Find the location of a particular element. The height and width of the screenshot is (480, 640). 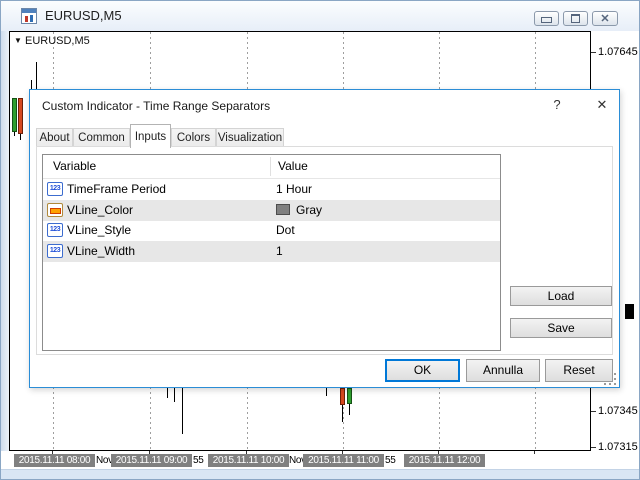

time-separator-label: 2015.11.11 09:00 is located at coordinates (151, 460).